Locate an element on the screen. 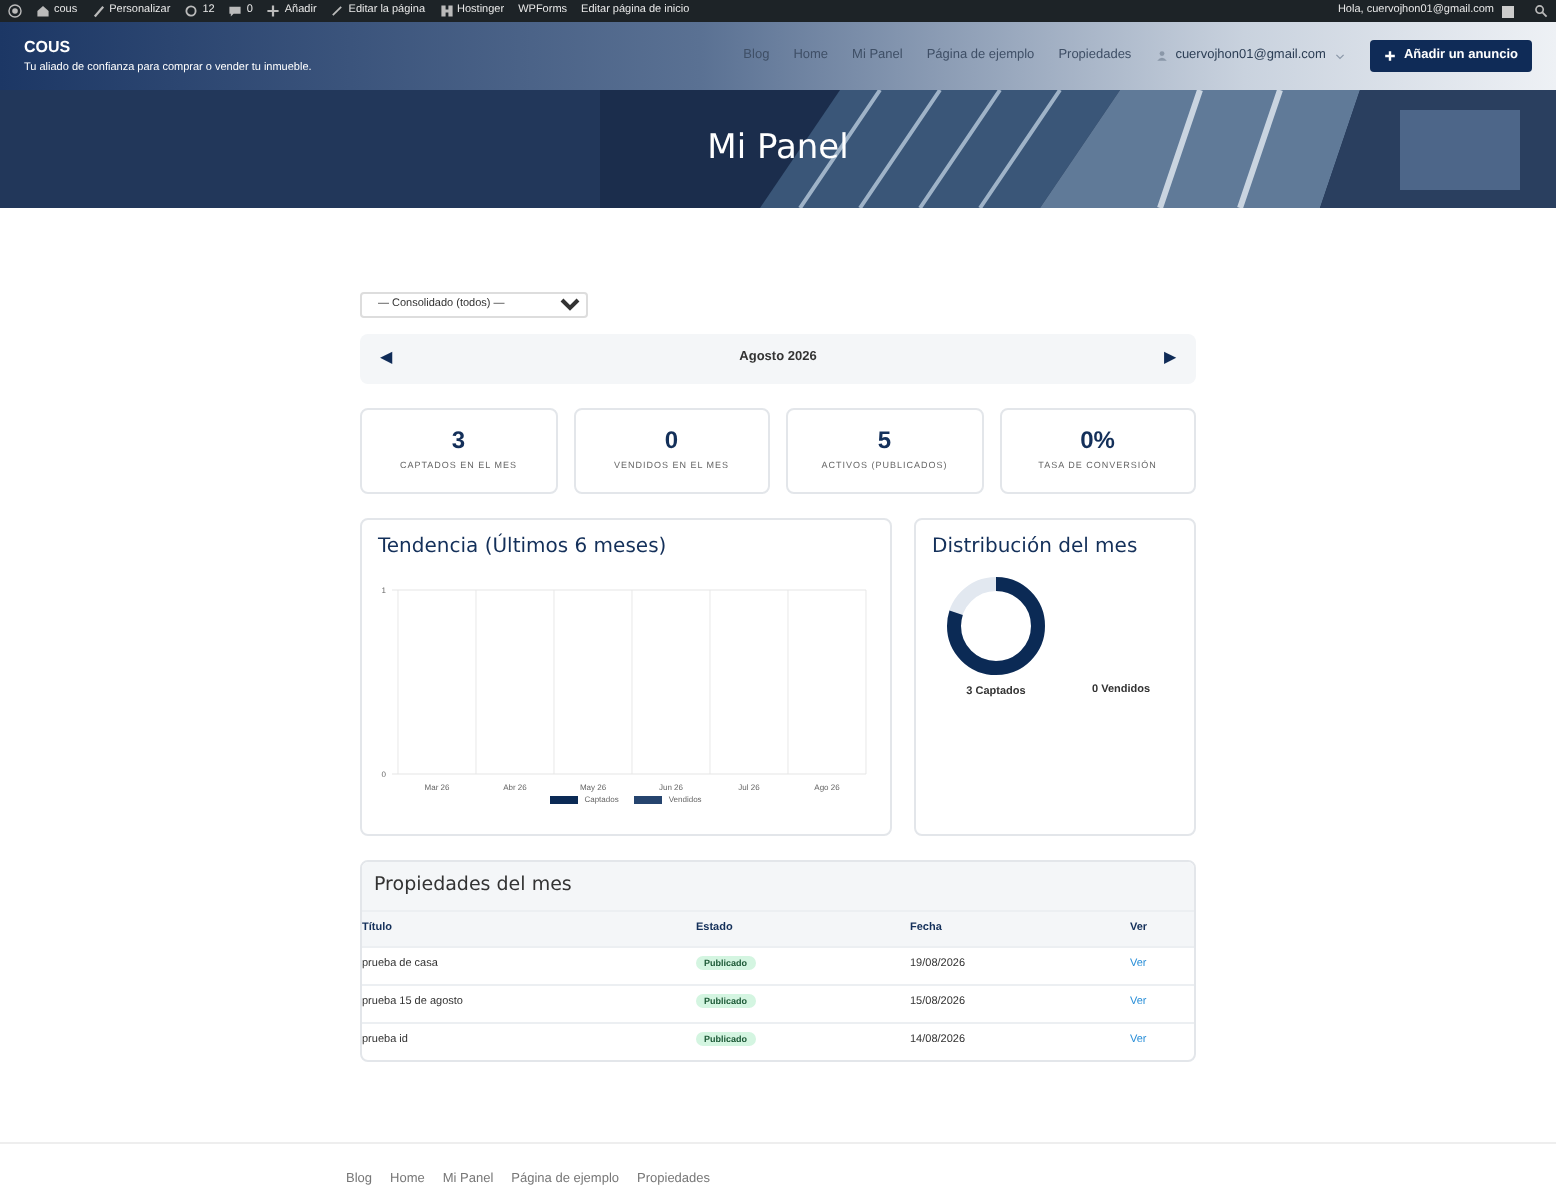 This screenshot has width=1556, height=1200. site-title: COUS is located at coordinates (168, 47).